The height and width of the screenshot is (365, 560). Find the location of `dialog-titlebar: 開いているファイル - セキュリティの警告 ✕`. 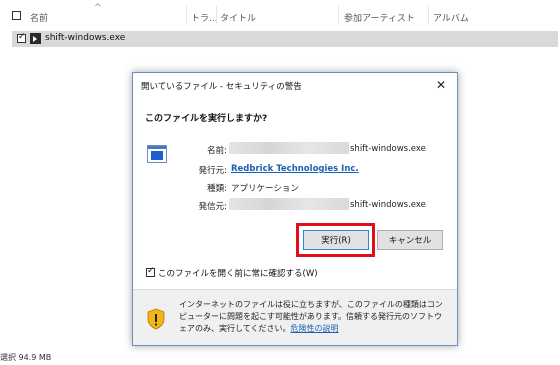

dialog-titlebar: 開いているファイル - セキュリティの警告 ✕ is located at coordinates (295, 85).